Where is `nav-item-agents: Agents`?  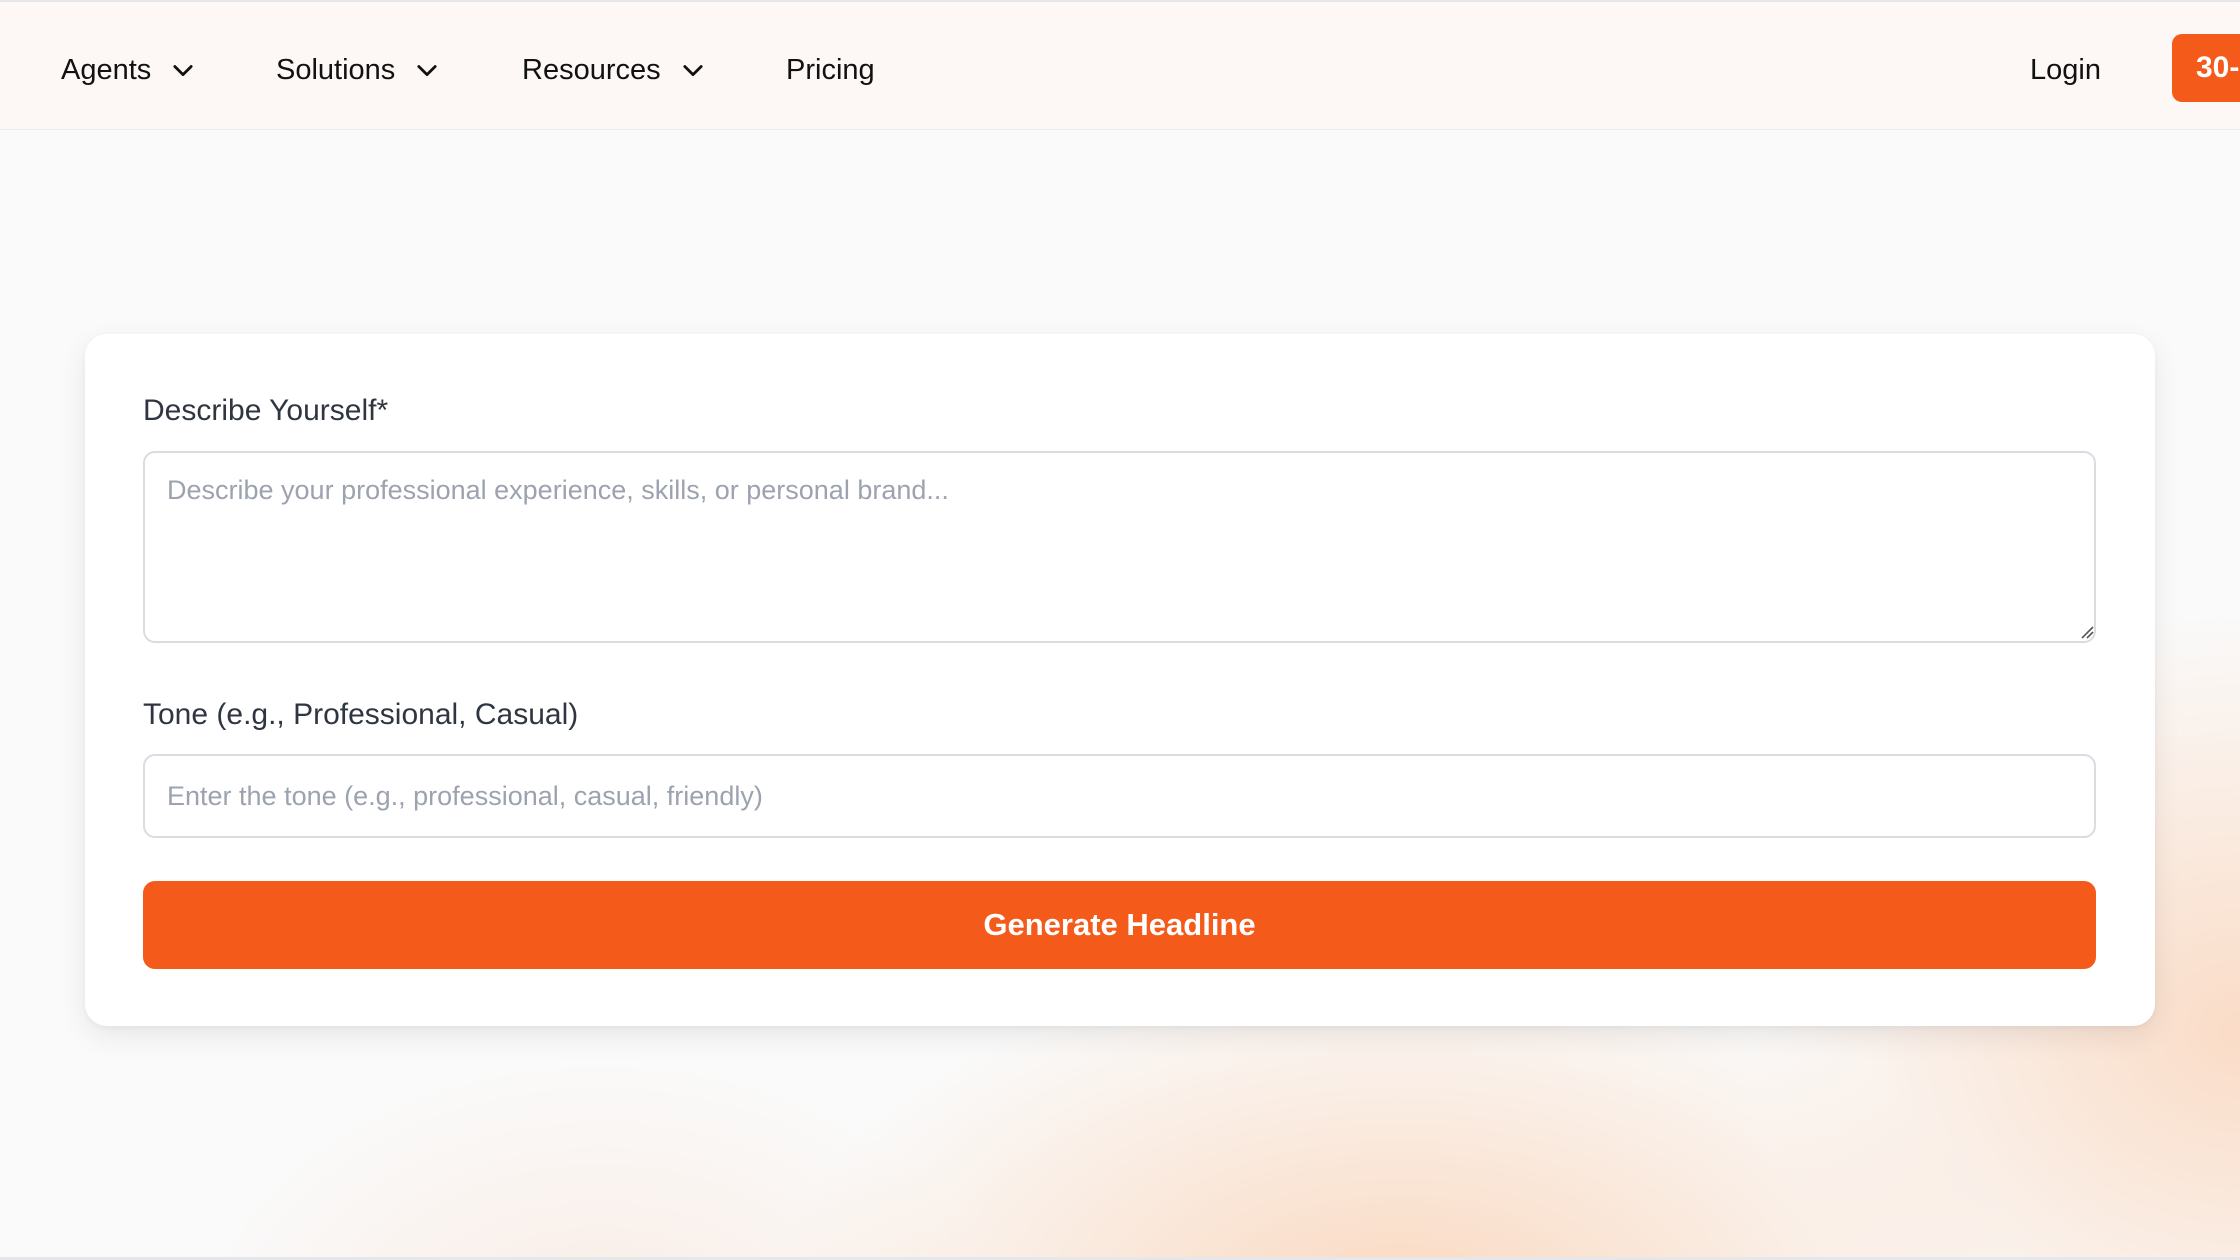
nav-item-agents: Agents is located at coordinates (129, 70).